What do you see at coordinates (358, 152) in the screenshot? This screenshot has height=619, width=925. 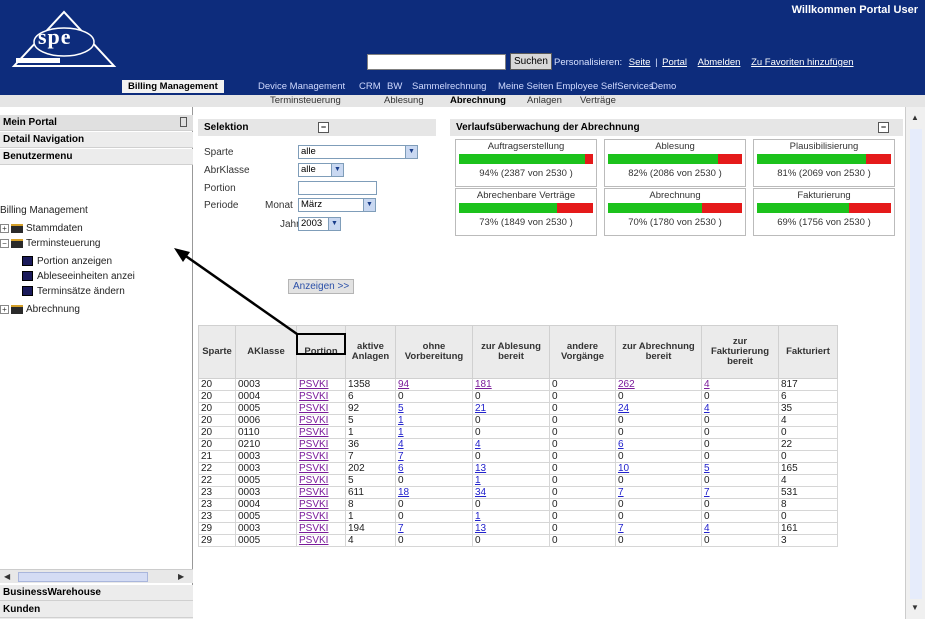 I see `sparte-select: alle ▼` at bounding box center [358, 152].